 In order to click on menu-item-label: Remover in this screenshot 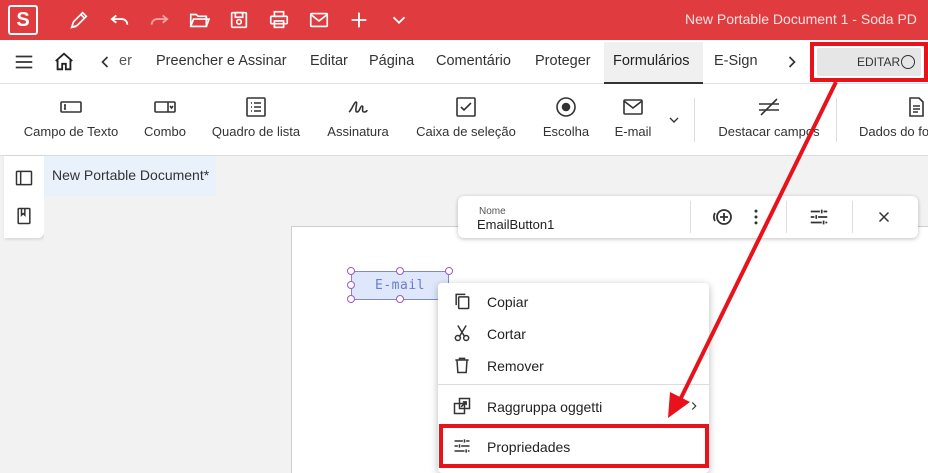, I will do `click(515, 366)`.